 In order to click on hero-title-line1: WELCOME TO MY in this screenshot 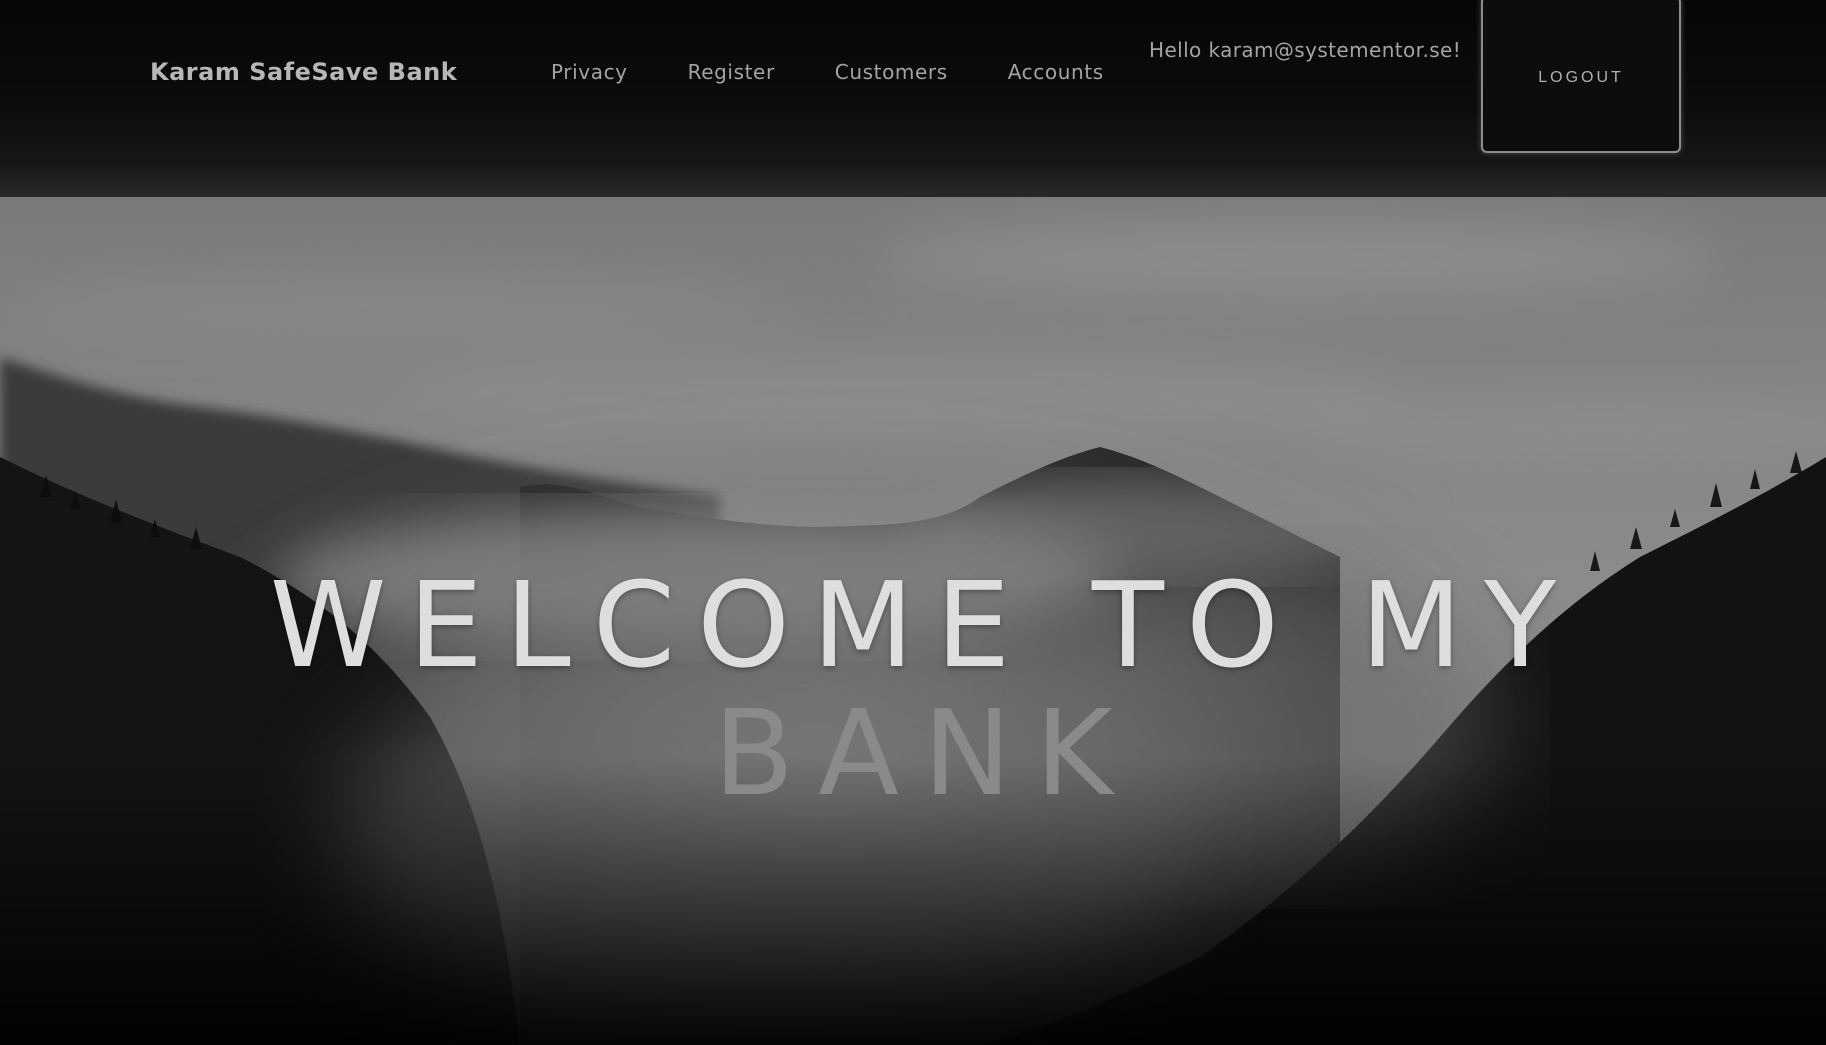, I will do `click(924, 625)`.